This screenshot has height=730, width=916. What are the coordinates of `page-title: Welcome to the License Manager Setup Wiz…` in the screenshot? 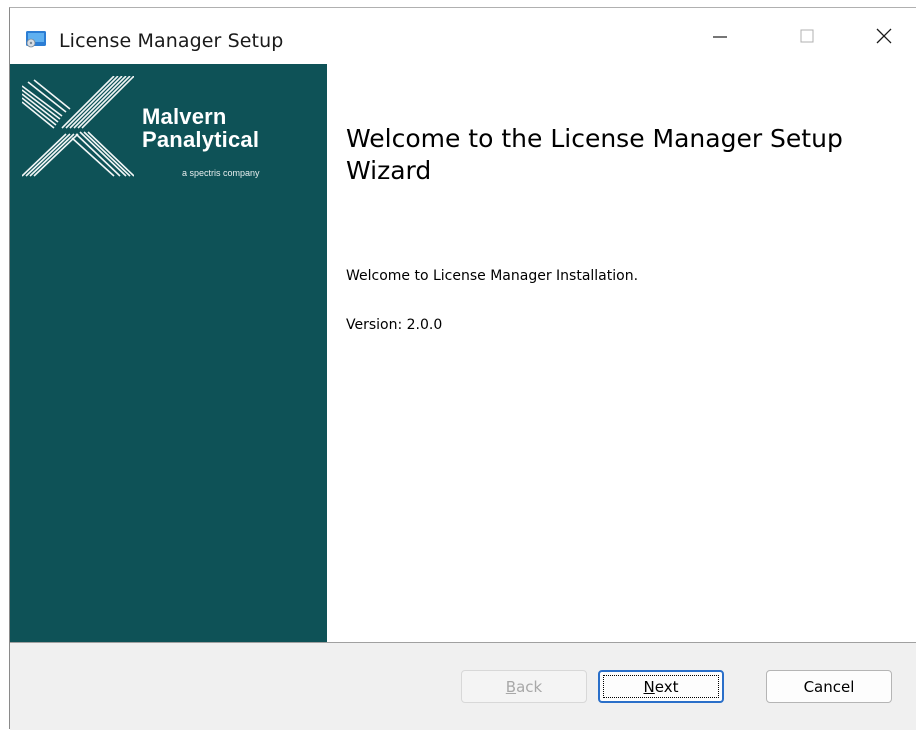 It's located at (594, 154).